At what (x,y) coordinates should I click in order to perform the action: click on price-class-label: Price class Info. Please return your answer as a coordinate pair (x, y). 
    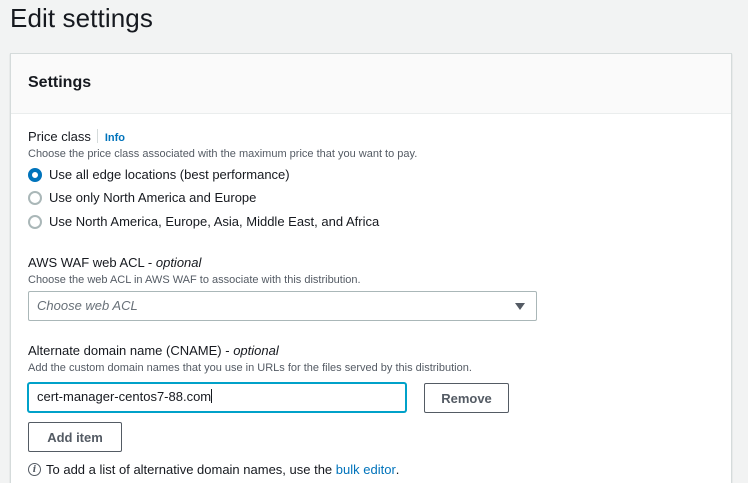
    Looking at the image, I should click on (76, 136).